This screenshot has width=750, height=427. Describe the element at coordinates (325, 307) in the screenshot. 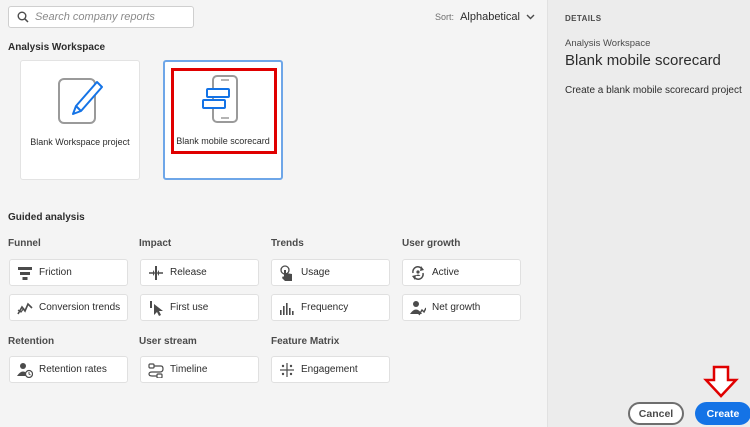

I see `tile-label: Frequency` at that location.